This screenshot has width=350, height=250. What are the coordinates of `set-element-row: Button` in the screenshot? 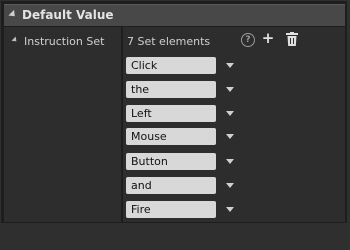 It's located at (186, 162).